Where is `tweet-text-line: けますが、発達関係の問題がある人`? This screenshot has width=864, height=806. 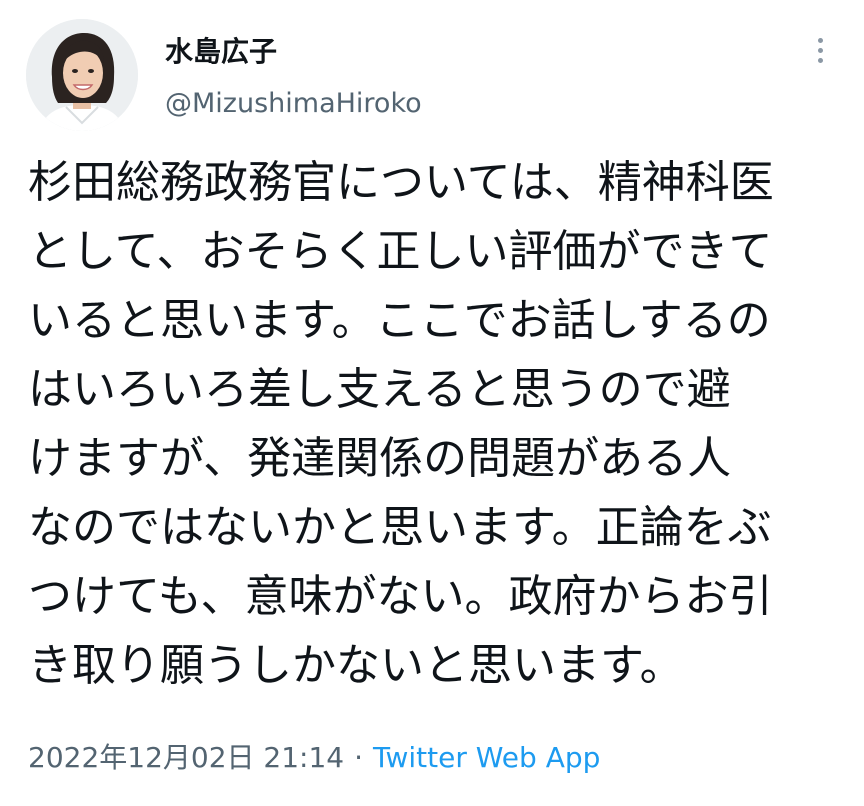
tweet-text-line: けますが、発達関係の問題がある人 is located at coordinates (380, 458).